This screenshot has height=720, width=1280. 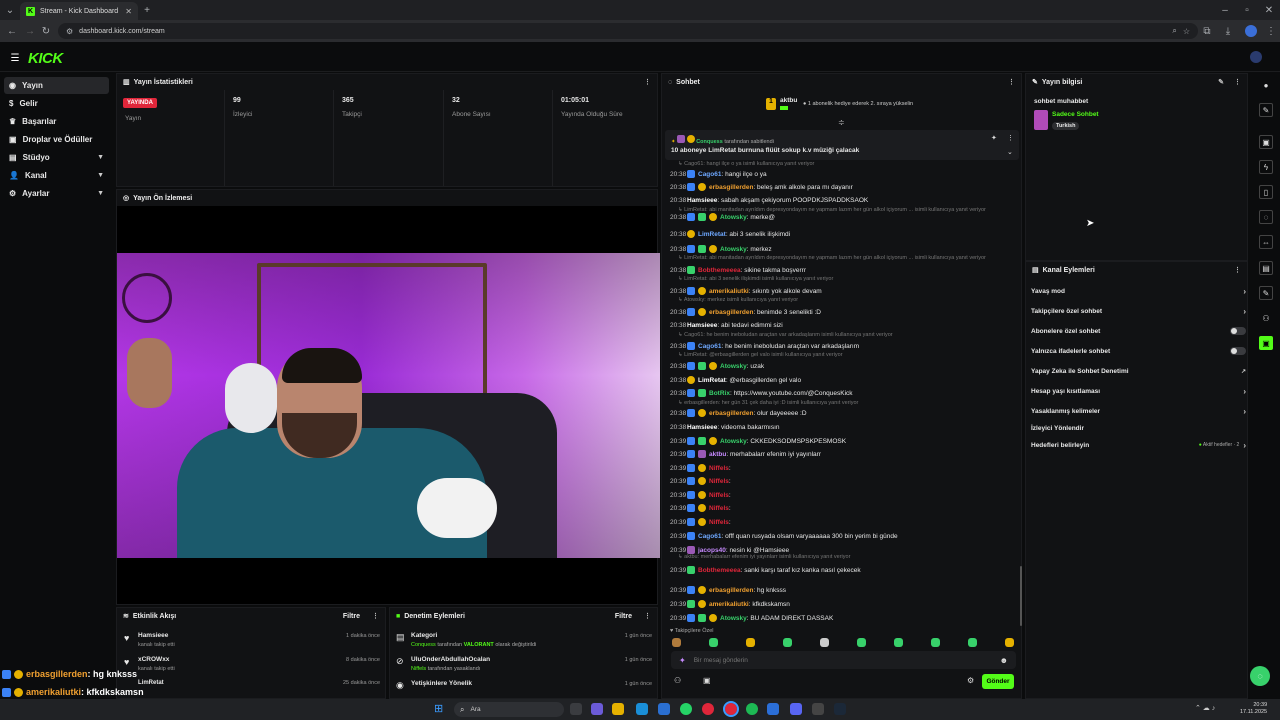 I want to click on list-icon: ▤, so click(x=1266, y=268).